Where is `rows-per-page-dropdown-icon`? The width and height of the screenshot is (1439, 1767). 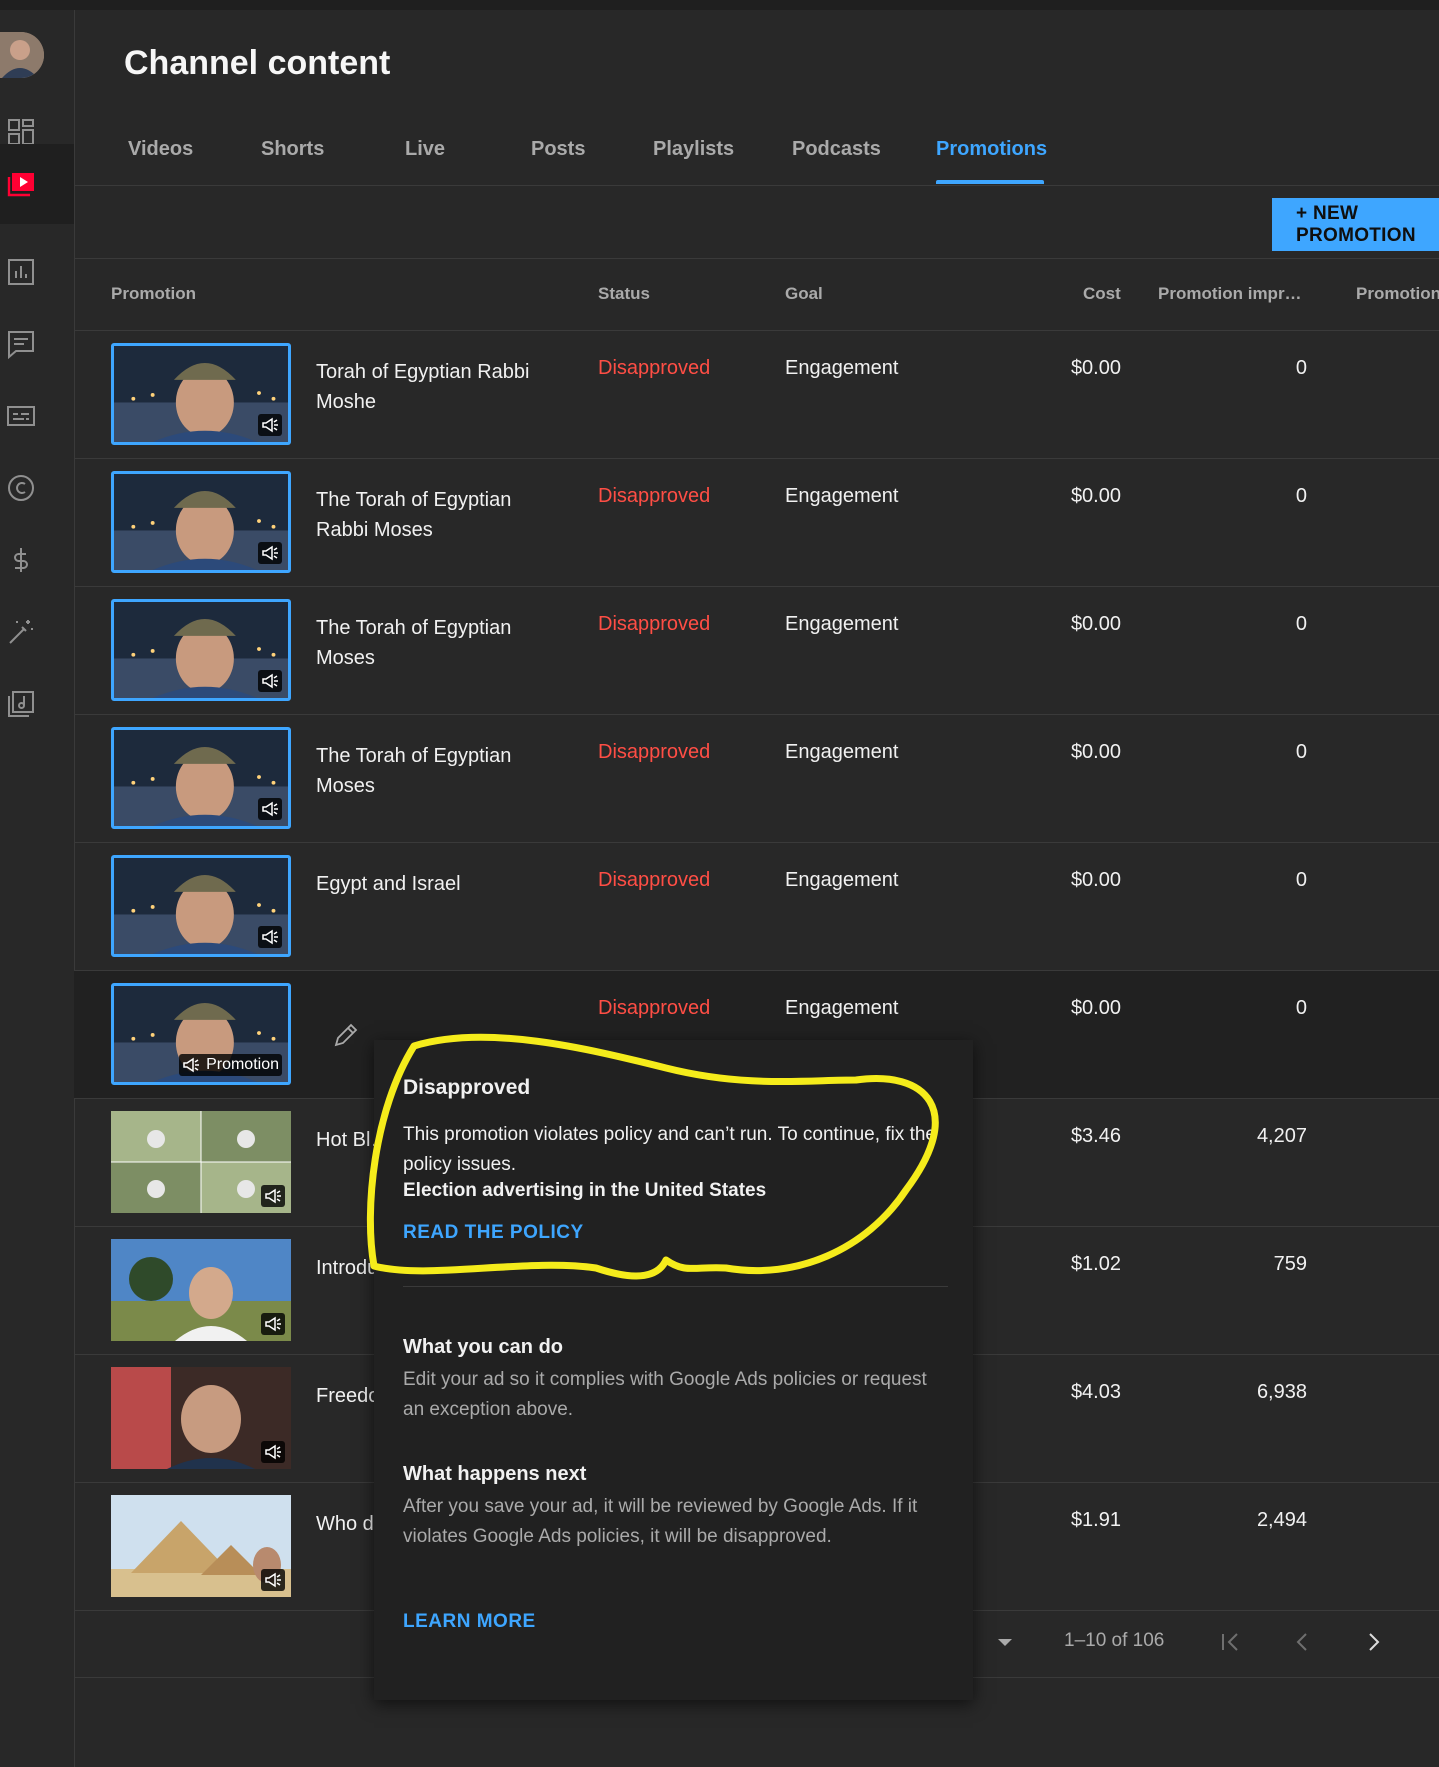
rows-per-page-dropdown-icon is located at coordinates (1005, 1642).